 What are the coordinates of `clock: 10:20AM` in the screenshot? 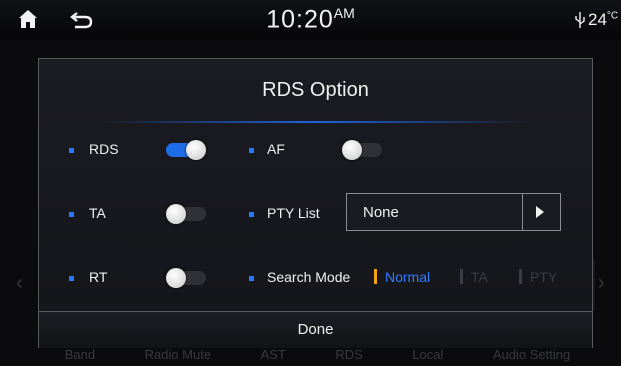 It's located at (310, 19).